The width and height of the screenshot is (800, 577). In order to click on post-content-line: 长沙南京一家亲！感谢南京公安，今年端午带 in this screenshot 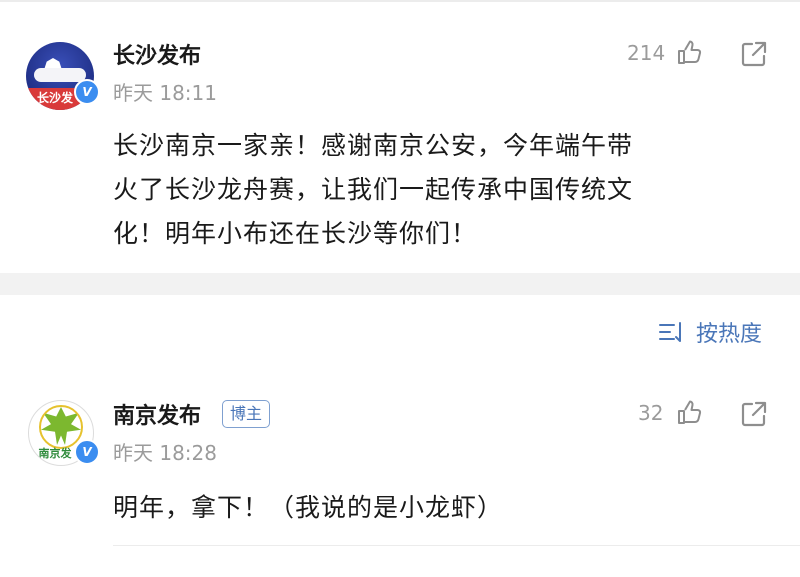, I will do `click(373, 145)`.